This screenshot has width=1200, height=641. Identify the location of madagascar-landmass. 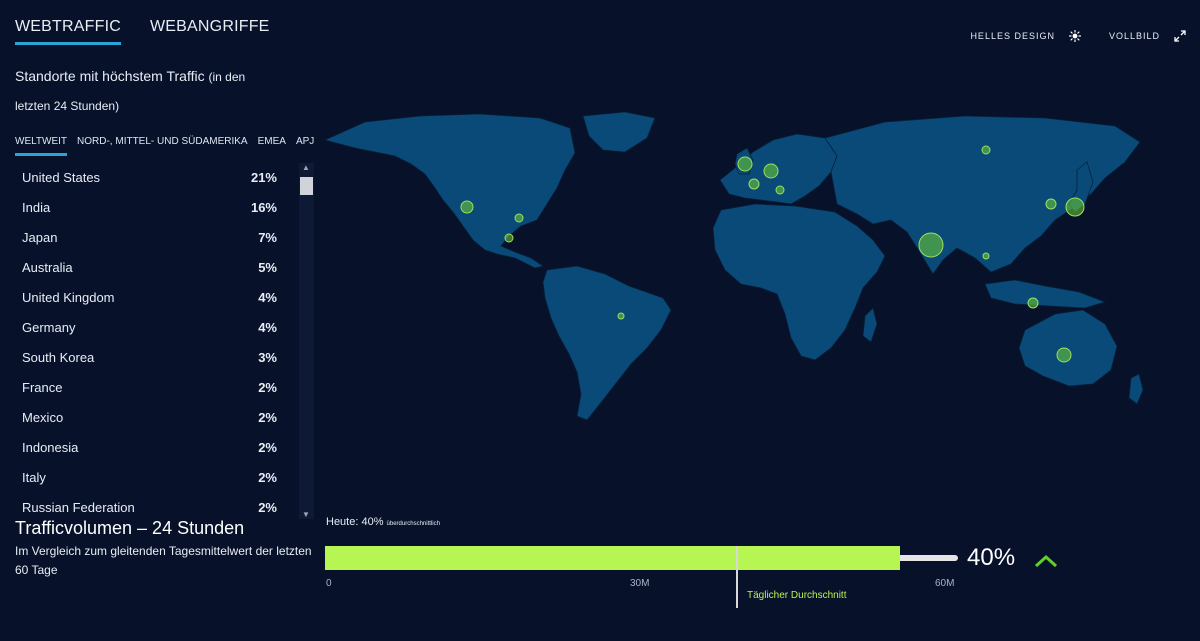
(870, 325).